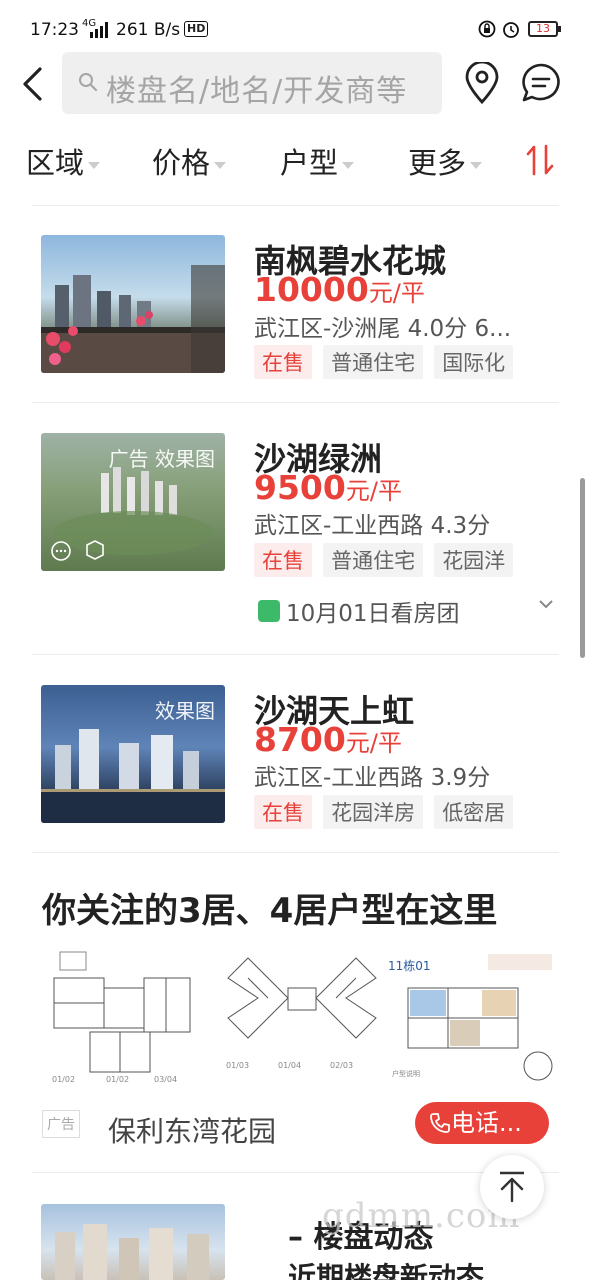 This screenshot has height=1280, width=591. I want to click on price-value: 9500, so click(300, 487).